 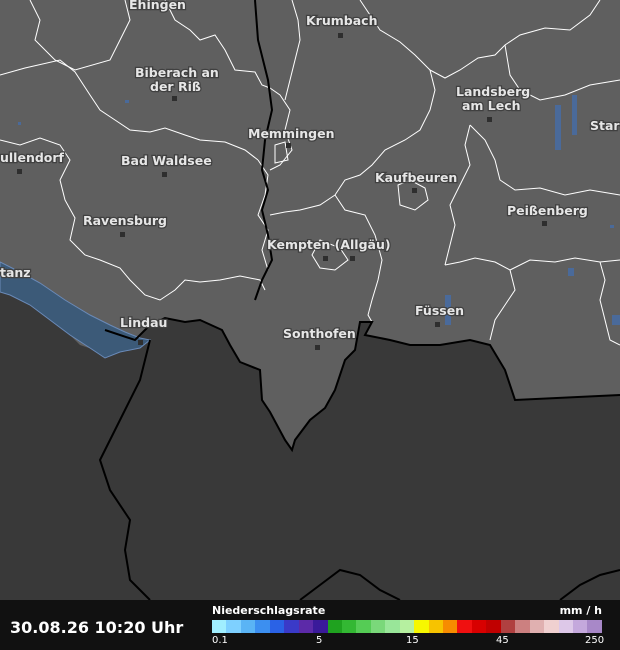 What do you see at coordinates (319, 333) in the screenshot?
I see `city-label-sonthofen: Sonthofen` at bounding box center [319, 333].